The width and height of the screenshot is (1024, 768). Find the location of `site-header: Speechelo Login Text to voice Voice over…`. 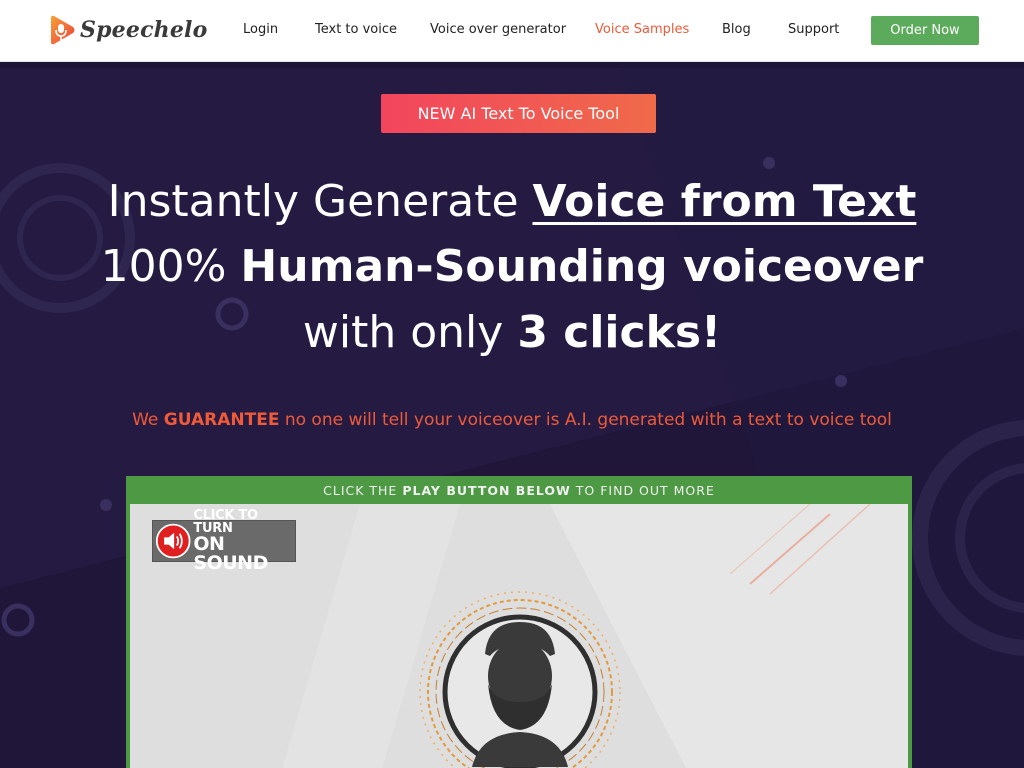

site-header: Speechelo Login Text to voice Voice over… is located at coordinates (512, 31).